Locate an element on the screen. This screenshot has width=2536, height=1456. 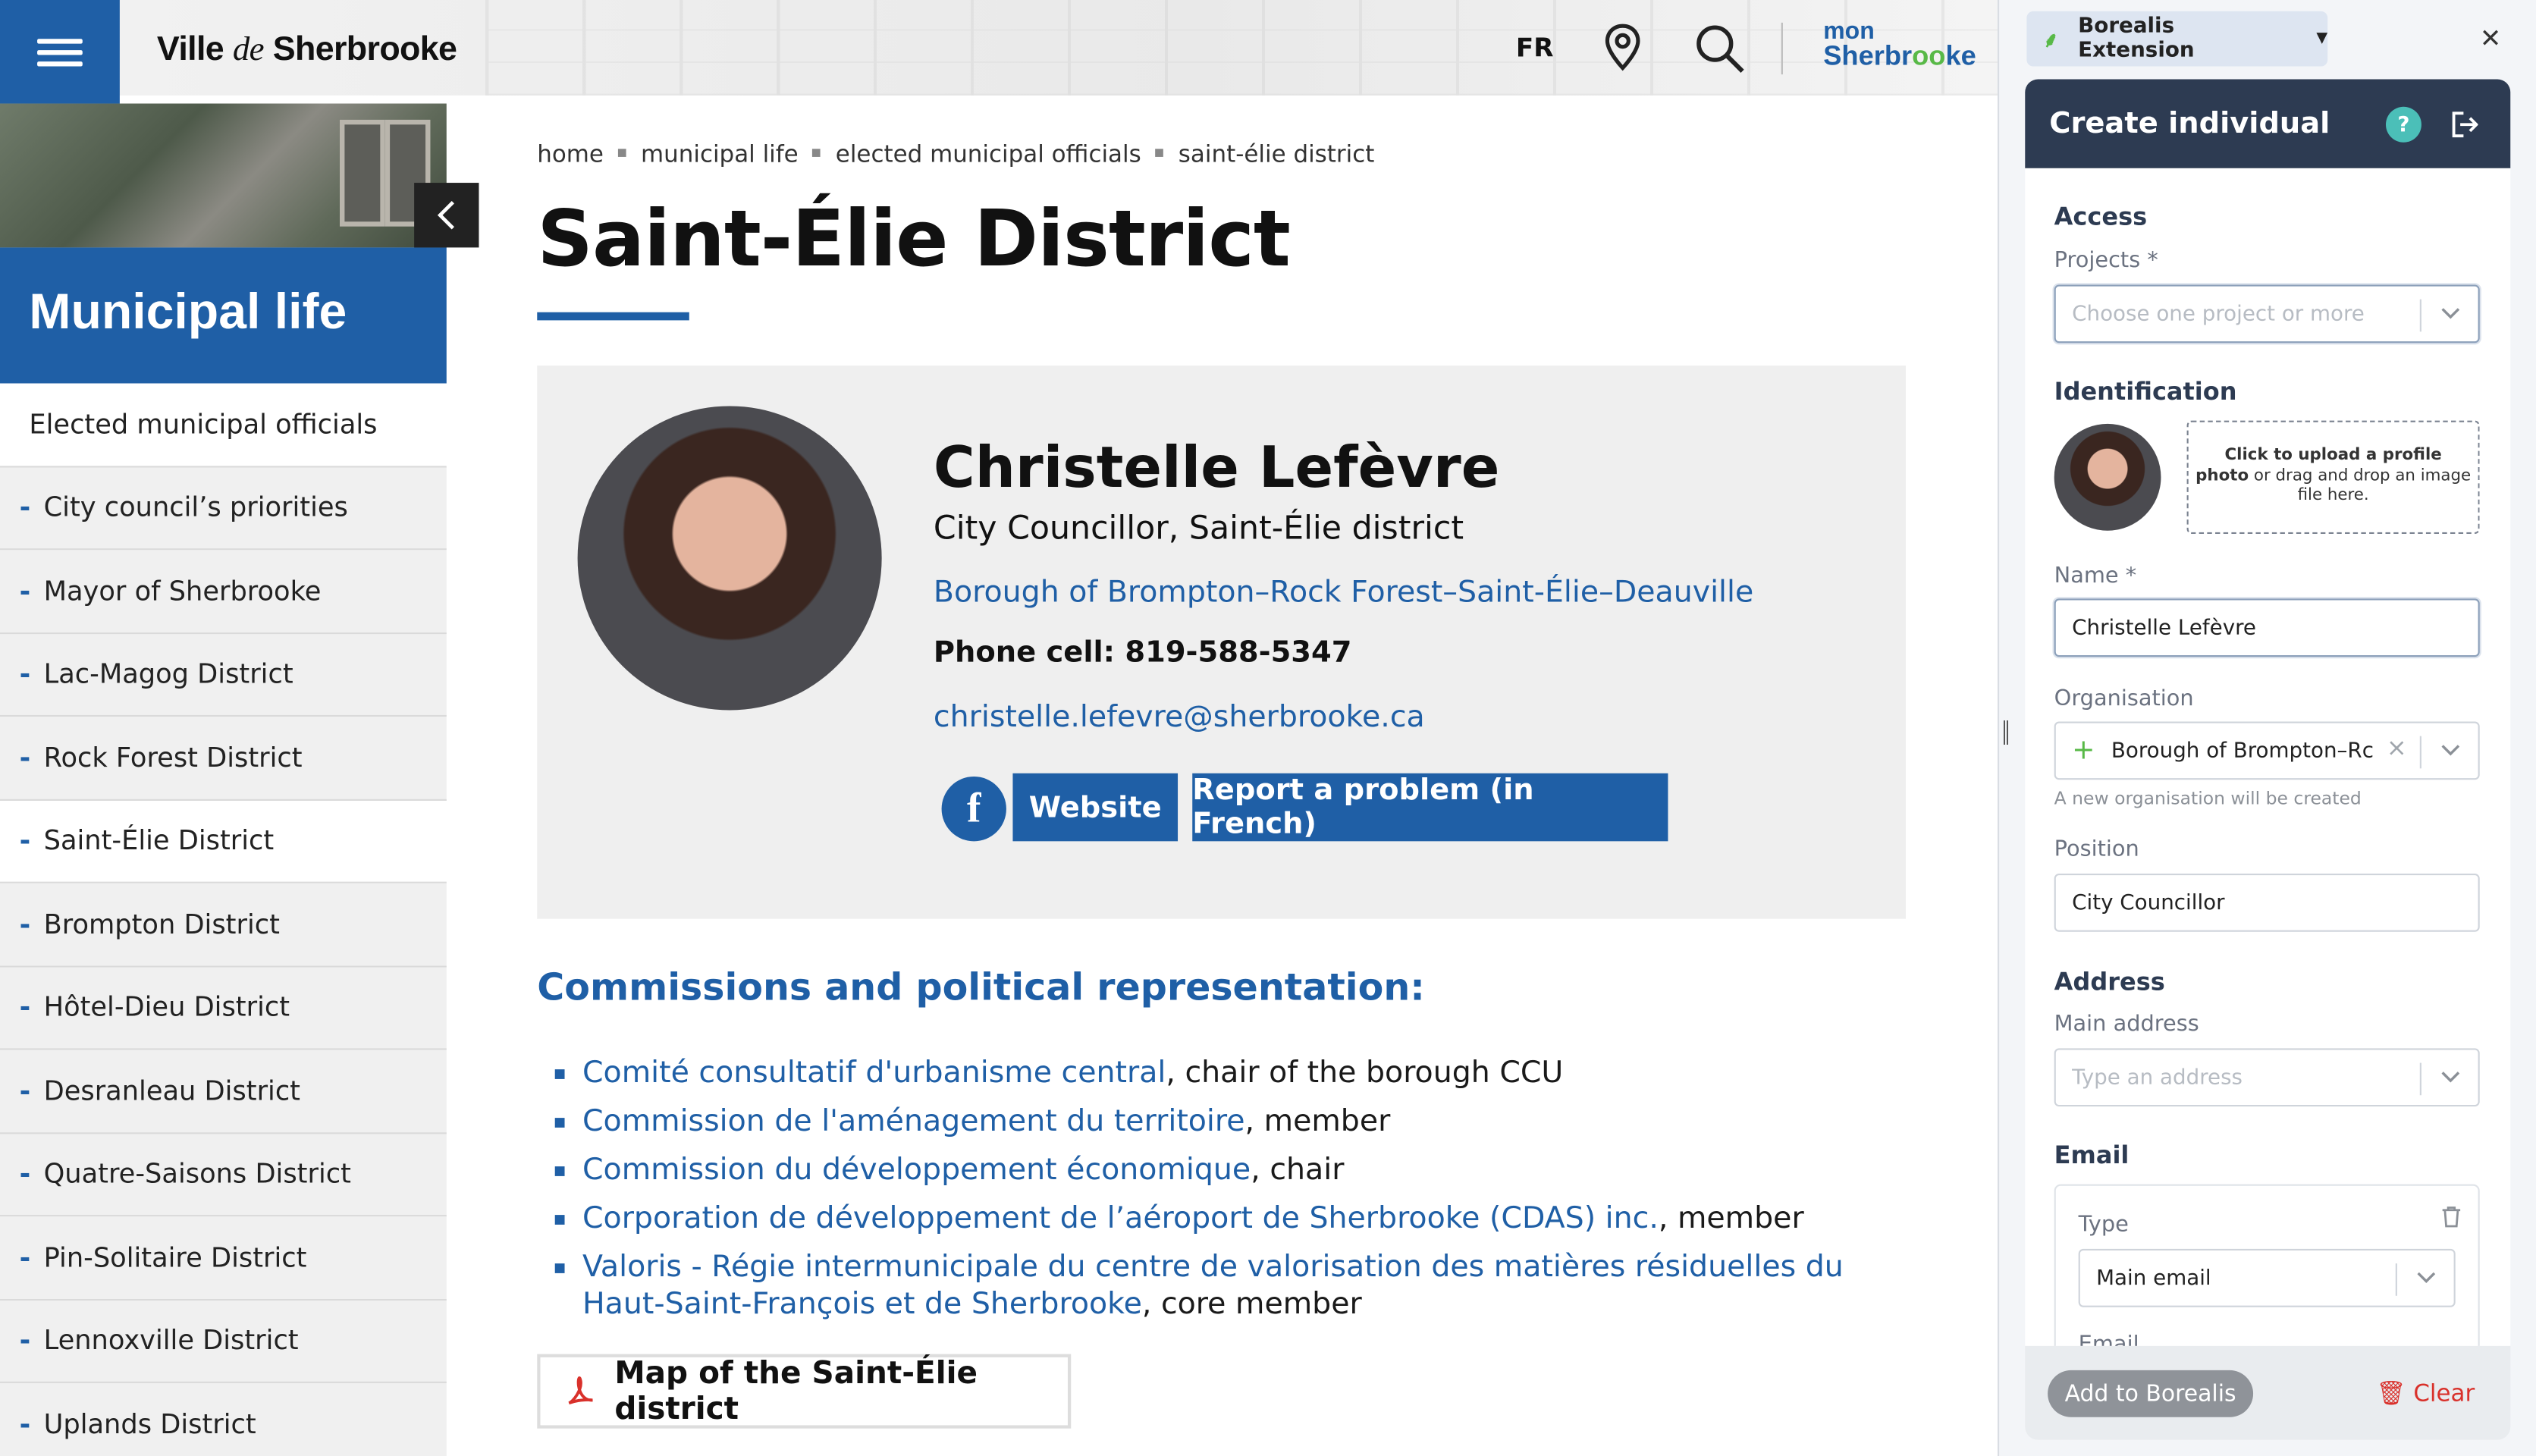
nav-item-active: - Saint-Élie District is located at coordinates (223, 841).